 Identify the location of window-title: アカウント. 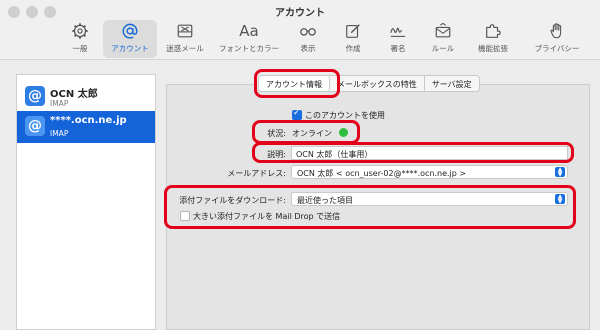
(300, 13).